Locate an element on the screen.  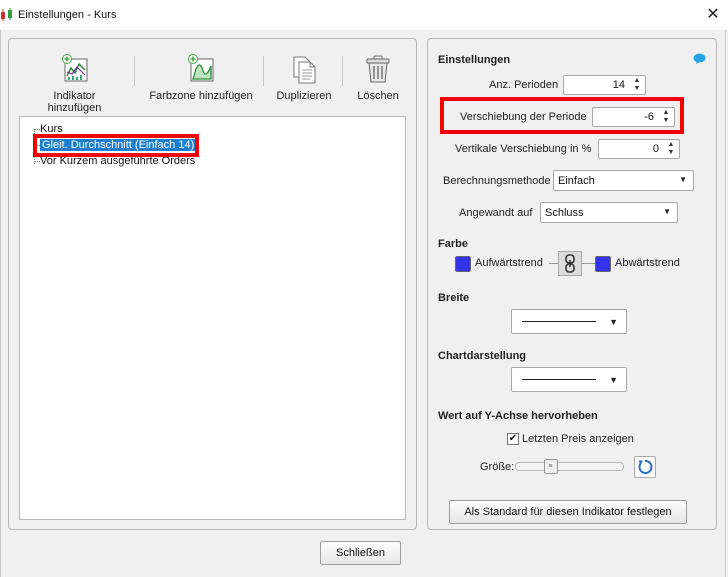
downtrend-label: Abwärtstrend is located at coordinates (647, 263).